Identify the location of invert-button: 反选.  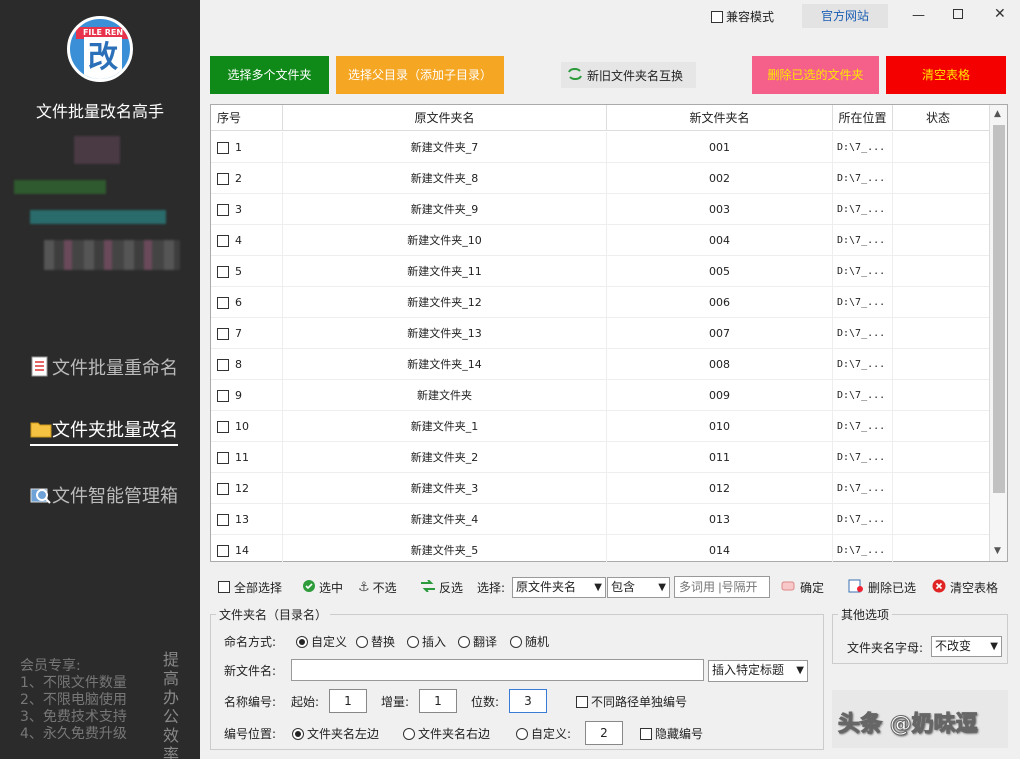
(441, 587).